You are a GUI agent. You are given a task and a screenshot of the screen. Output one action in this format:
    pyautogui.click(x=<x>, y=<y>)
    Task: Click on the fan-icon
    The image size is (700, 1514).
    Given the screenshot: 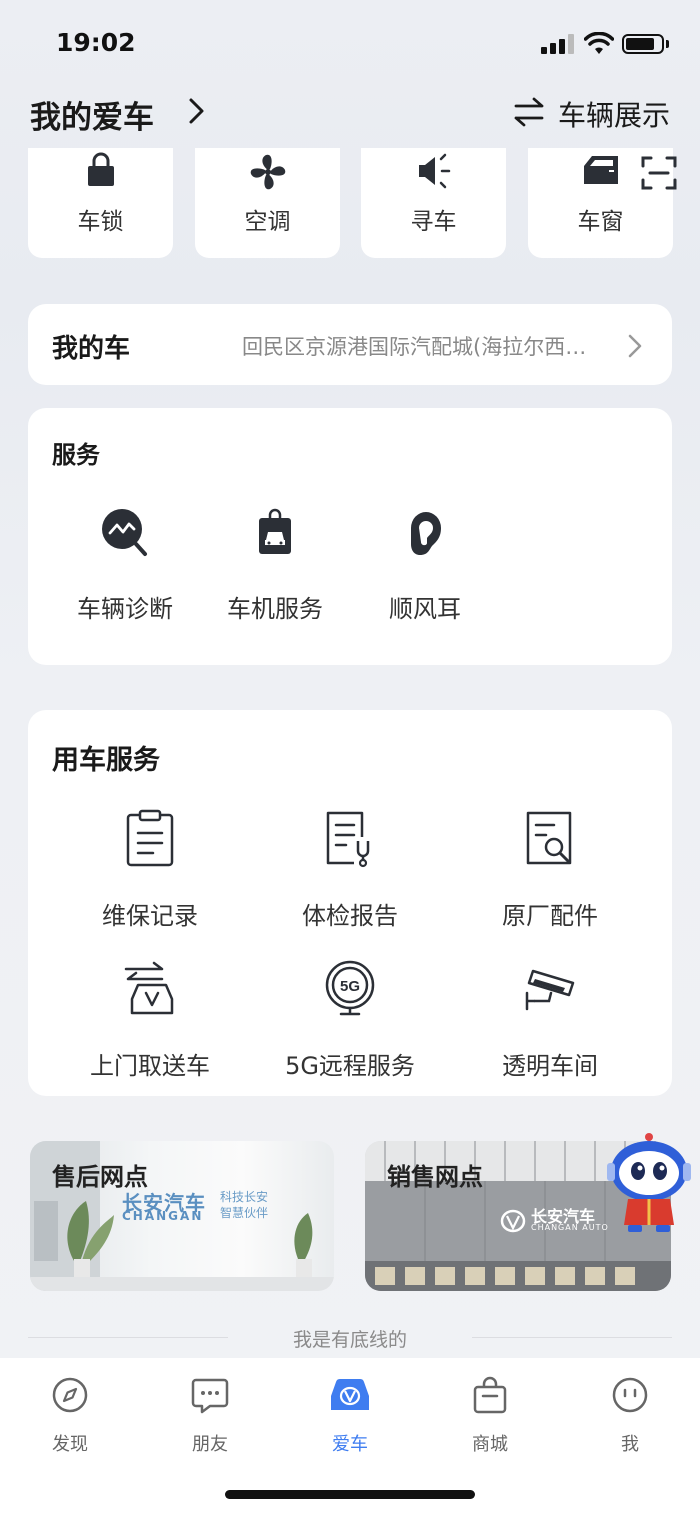 What is the action you would take?
    pyautogui.click(x=267, y=172)
    